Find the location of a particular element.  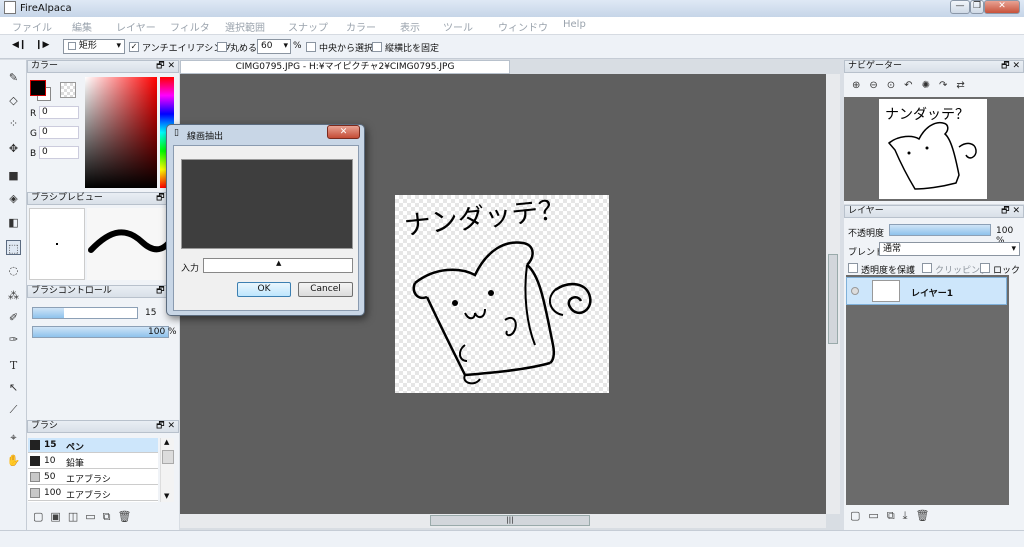

saturation-value-picker is located at coordinates (121, 132).